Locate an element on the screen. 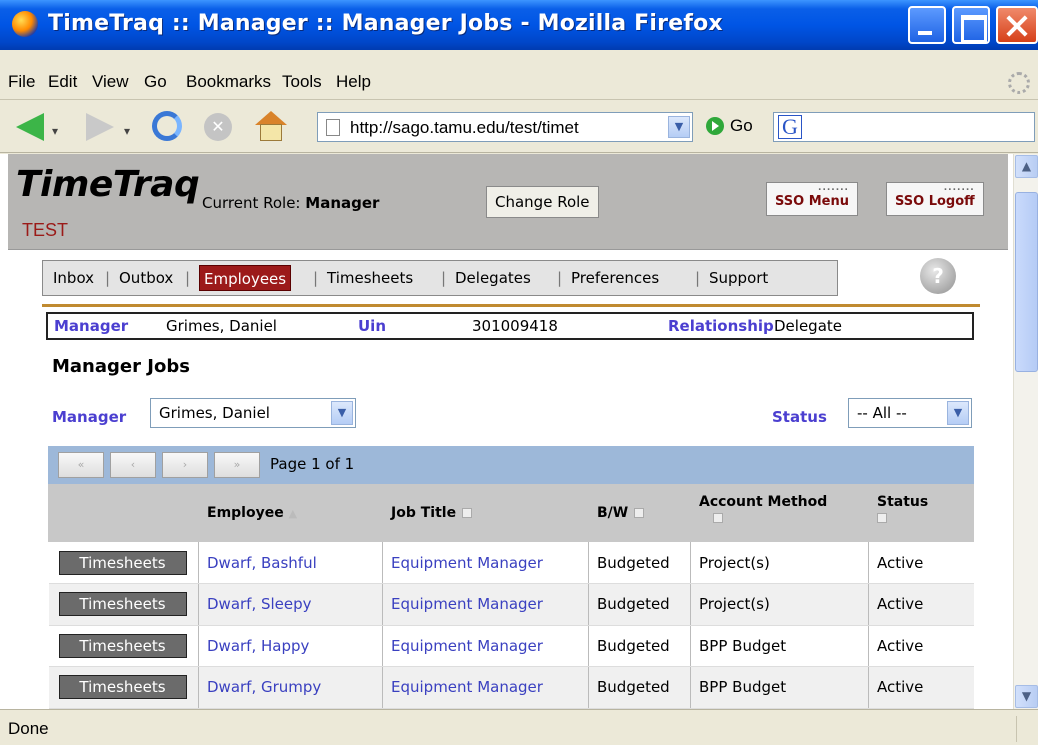 This screenshot has width=1038, height=745. help-icon: ? is located at coordinates (938, 276).